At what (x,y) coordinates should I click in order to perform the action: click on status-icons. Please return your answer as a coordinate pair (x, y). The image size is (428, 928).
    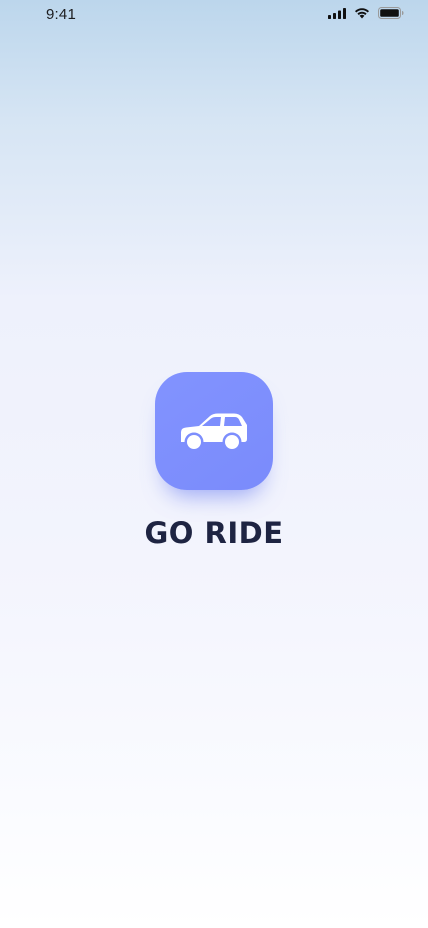
    Looking at the image, I should click on (366, 13).